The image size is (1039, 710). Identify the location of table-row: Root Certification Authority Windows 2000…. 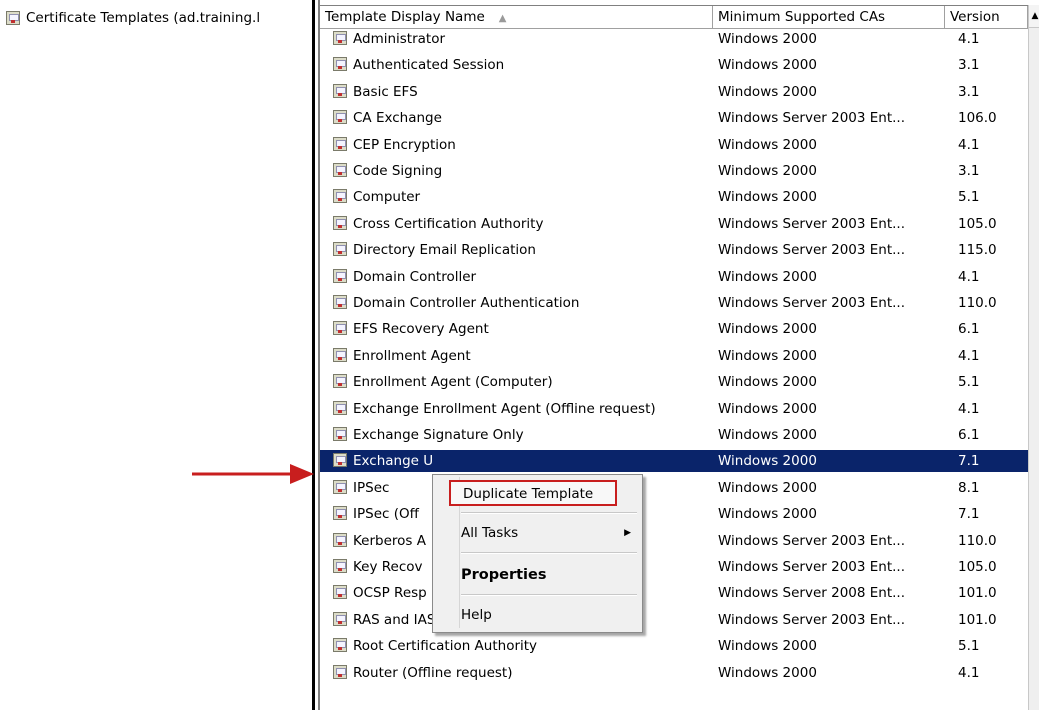
(674, 646).